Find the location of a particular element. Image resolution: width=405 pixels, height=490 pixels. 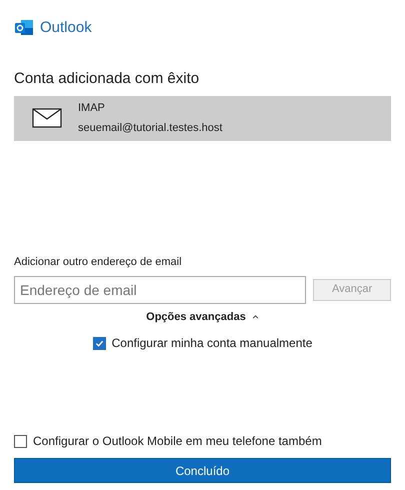

caret-icon is located at coordinates (255, 316).